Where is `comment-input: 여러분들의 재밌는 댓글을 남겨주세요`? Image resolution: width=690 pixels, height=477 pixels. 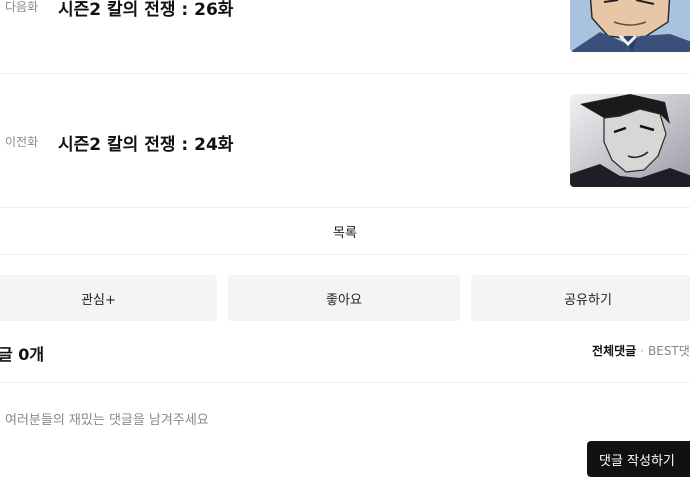 comment-input: 여러분들의 재밌는 댓글을 남겨주세요 is located at coordinates (345, 416).